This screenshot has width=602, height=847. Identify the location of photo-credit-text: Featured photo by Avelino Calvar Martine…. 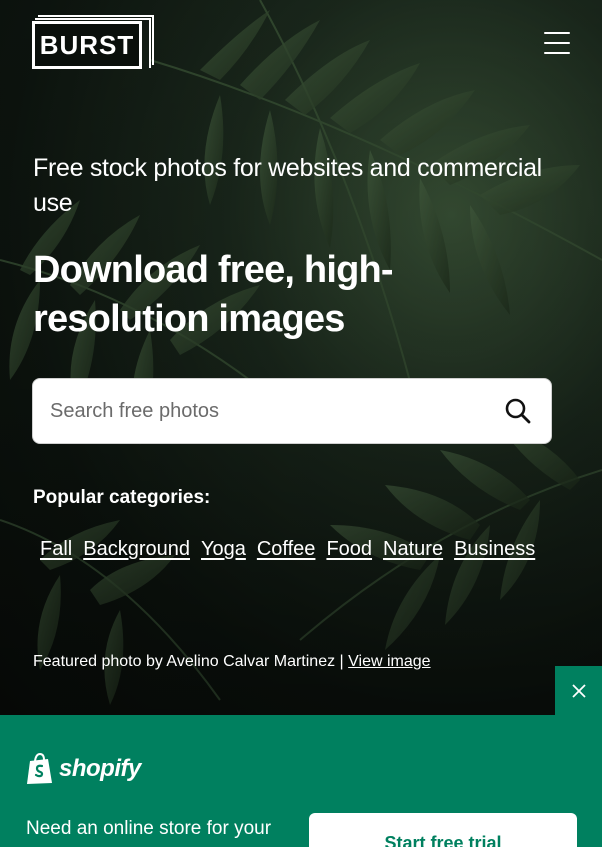
(191, 661).